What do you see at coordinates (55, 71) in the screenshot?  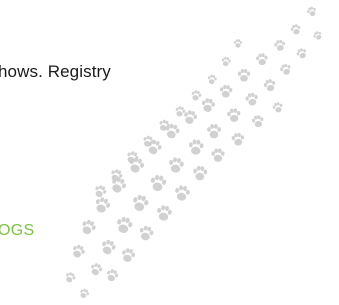 I see `body-text-fragment: hows. Registry` at bounding box center [55, 71].